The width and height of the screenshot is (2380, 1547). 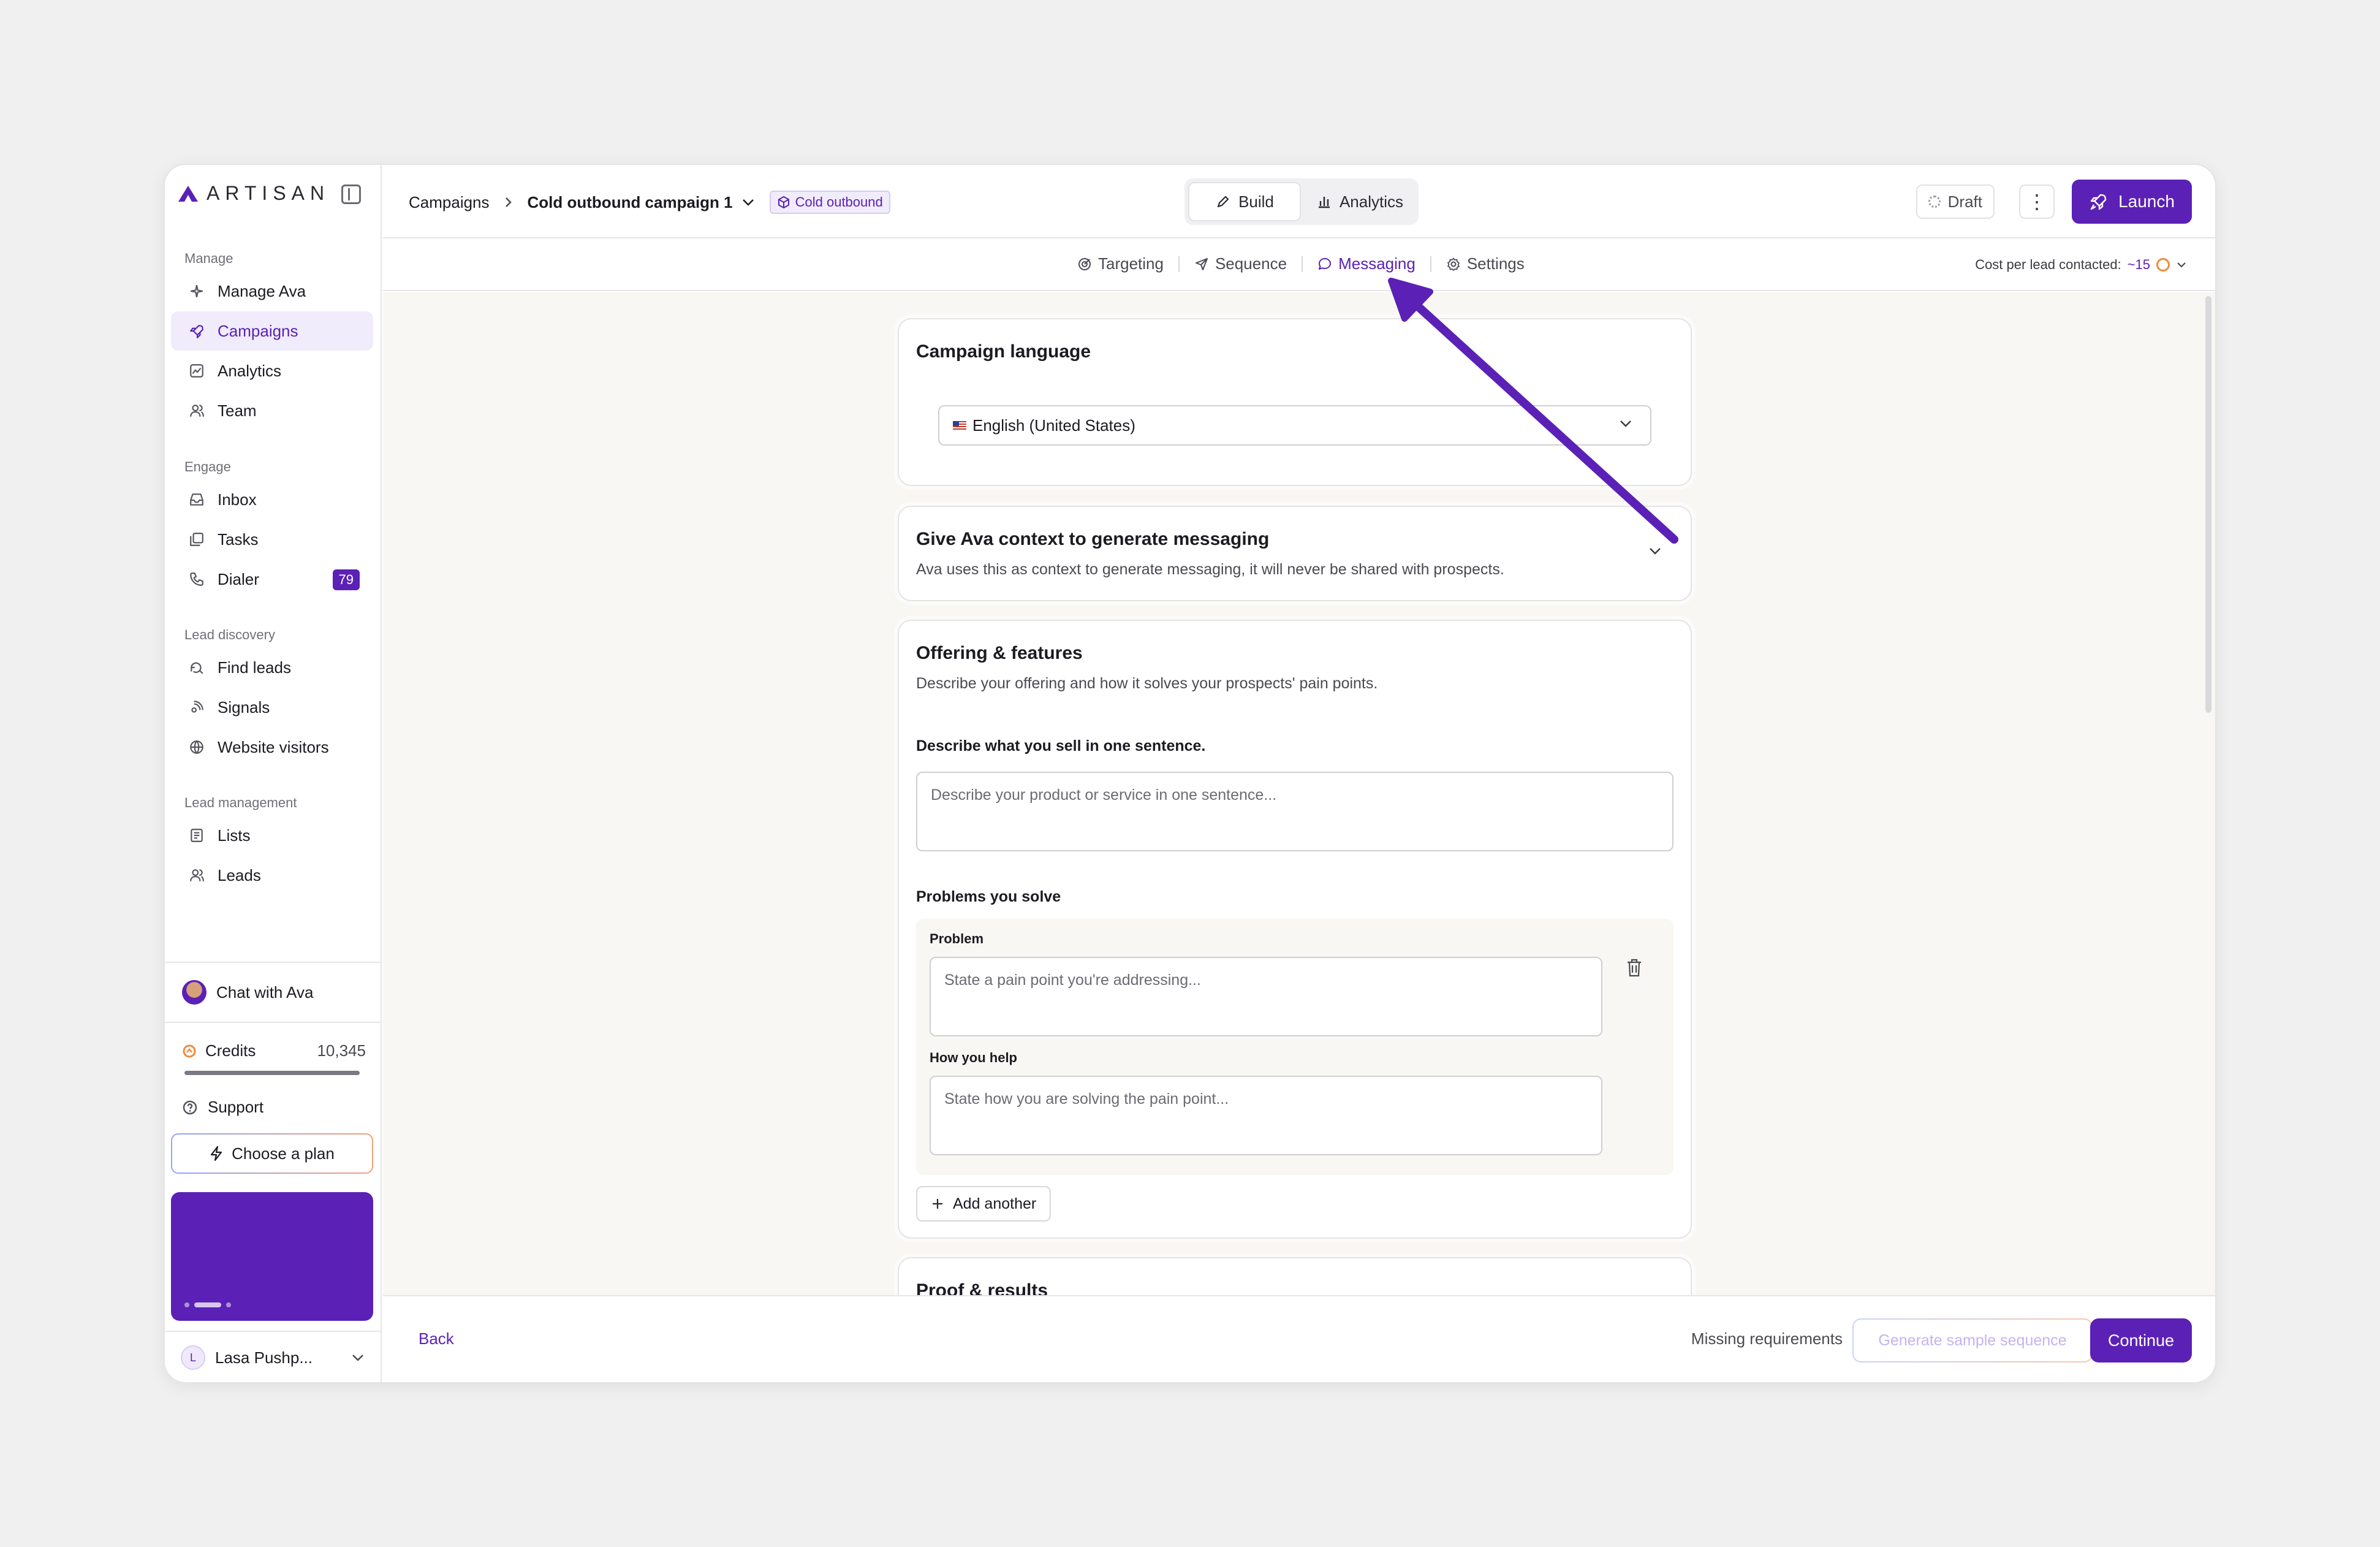 What do you see at coordinates (1301, 202) in the screenshot?
I see `mode-switch: Build Analytics` at bounding box center [1301, 202].